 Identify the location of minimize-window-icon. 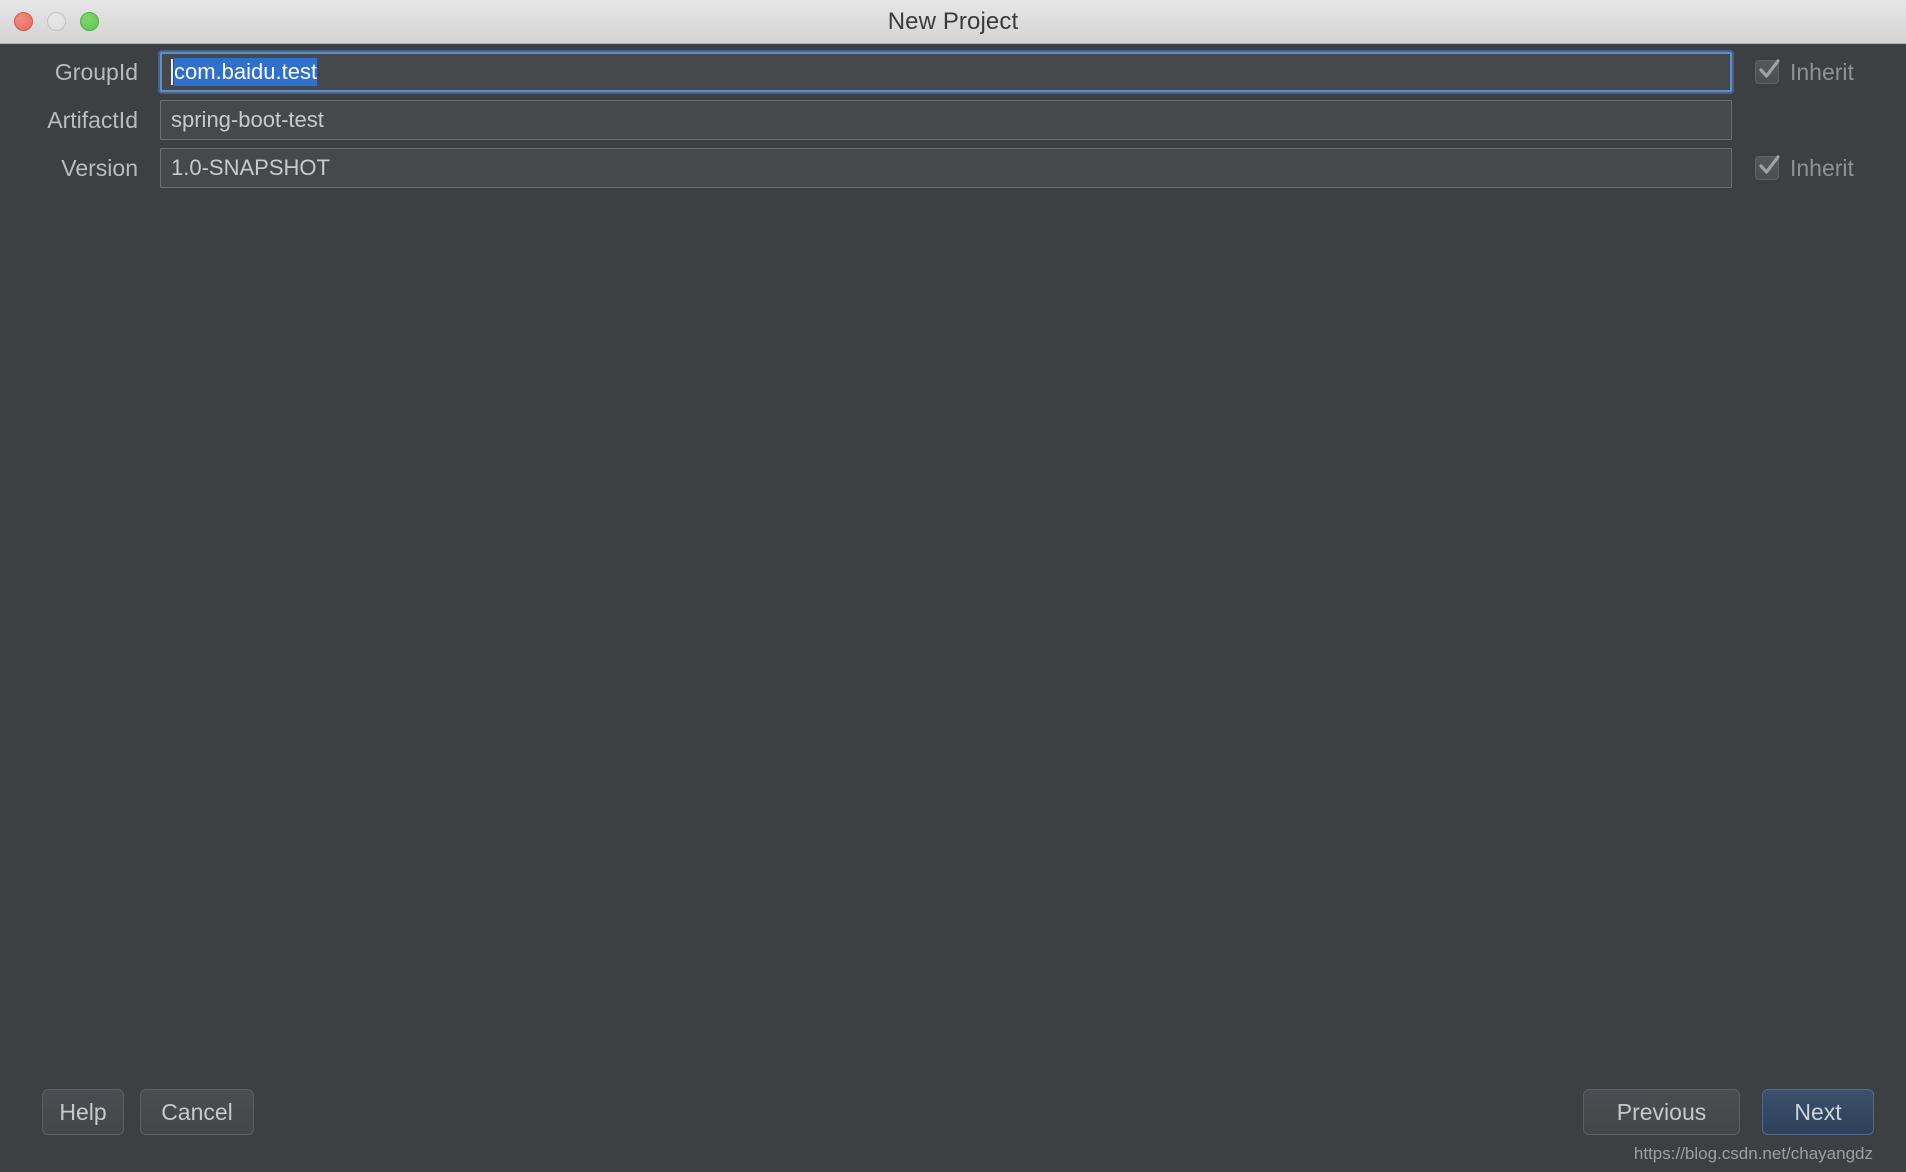
(56, 21).